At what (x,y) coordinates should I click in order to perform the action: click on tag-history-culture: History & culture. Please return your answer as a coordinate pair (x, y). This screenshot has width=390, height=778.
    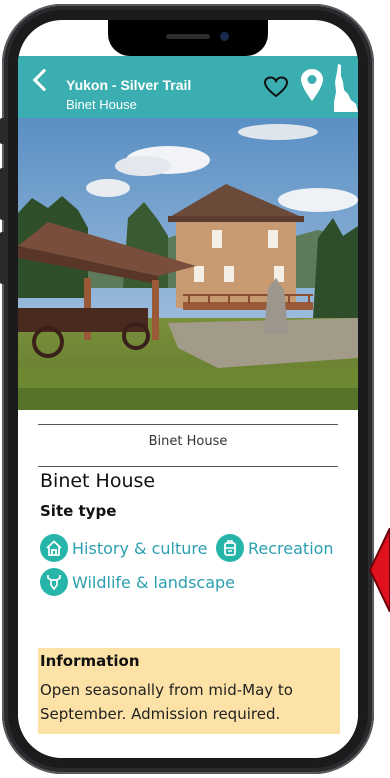
    Looking at the image, I should click on (123, 548).